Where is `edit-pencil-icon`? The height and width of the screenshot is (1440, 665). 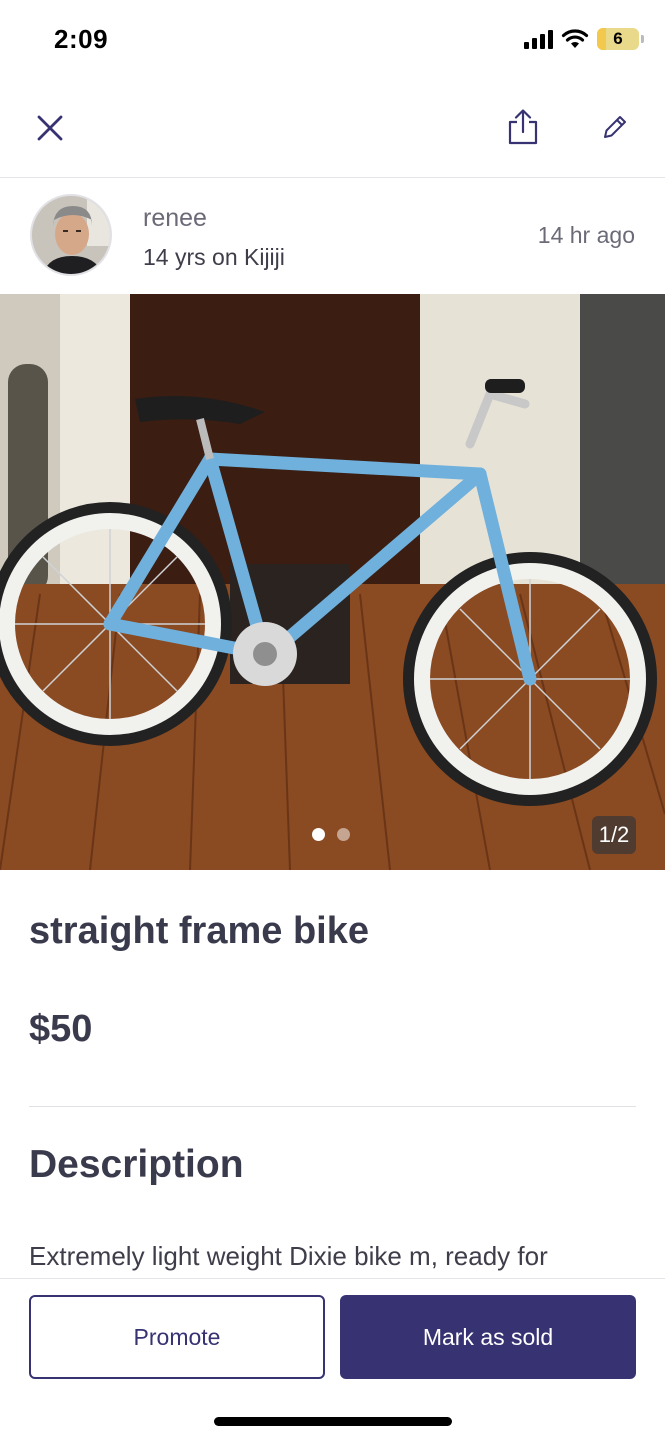
edit-pencil-icon is located at coordinates (615, 127).